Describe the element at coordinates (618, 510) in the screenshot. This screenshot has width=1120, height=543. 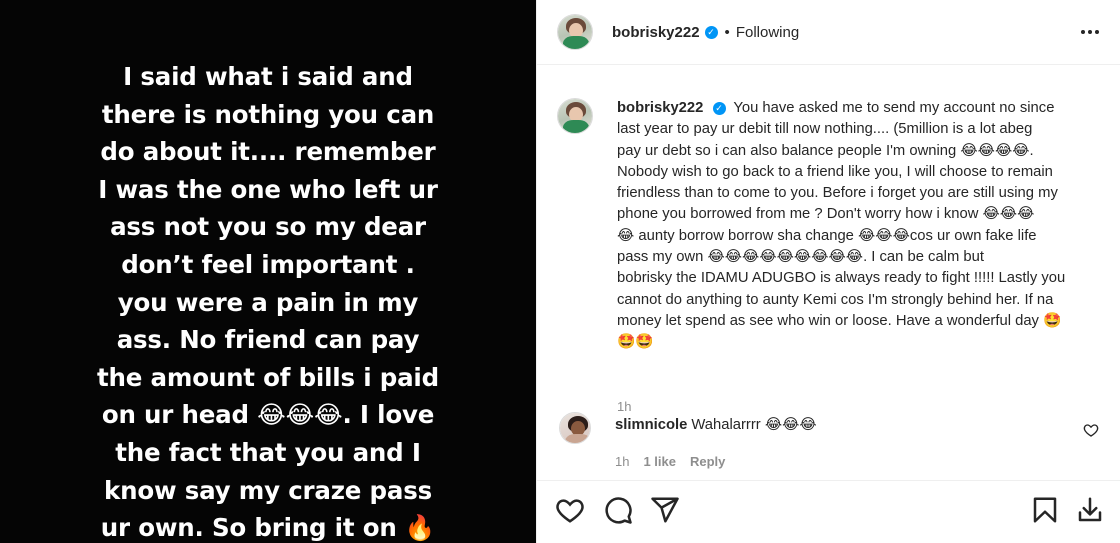
I see `comment-icon` at that location.